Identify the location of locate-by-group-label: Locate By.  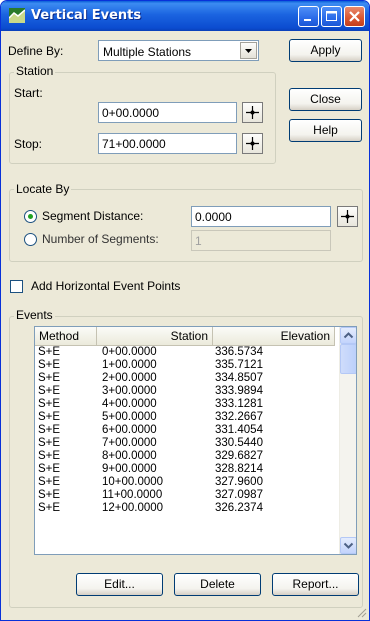
(43, 189).